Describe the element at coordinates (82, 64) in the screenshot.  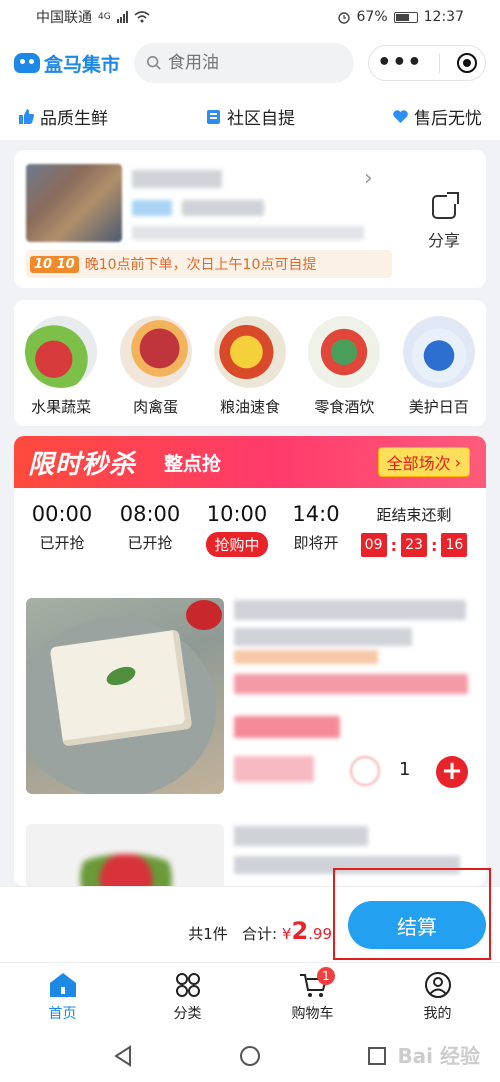
I see `app-name: 盒马集市` at that location.